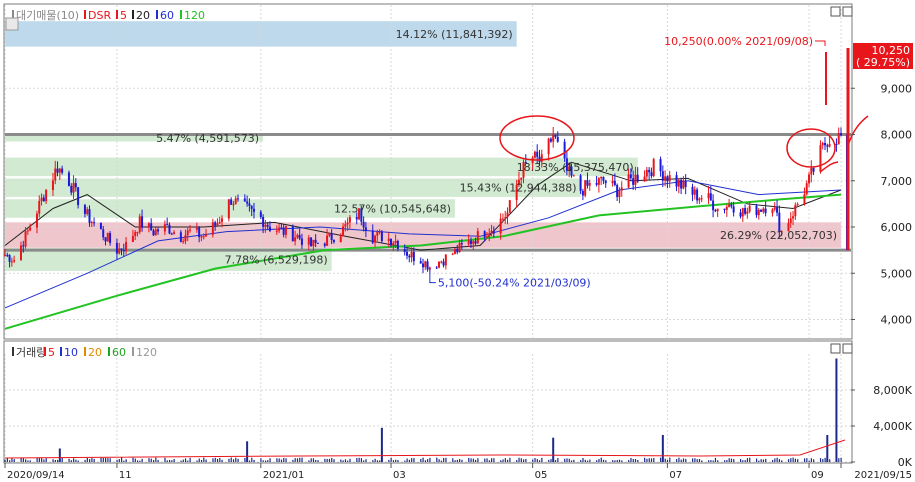 This screenshot has width=915, height=482. Describe the element at coordinates (897, 320) in the screenshot. I see `y-tick-label: 4,000` at that location.